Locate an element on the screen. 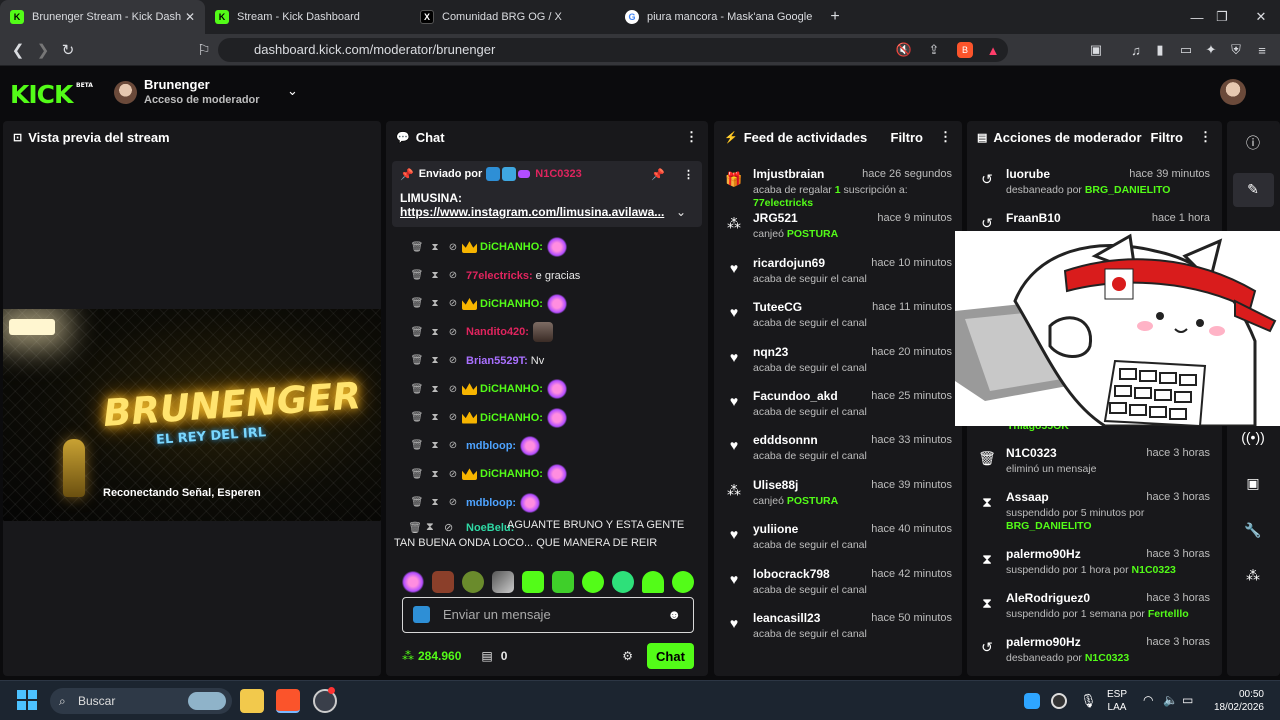  menu-icon: ≡ is located at coordinates (1262, 50).